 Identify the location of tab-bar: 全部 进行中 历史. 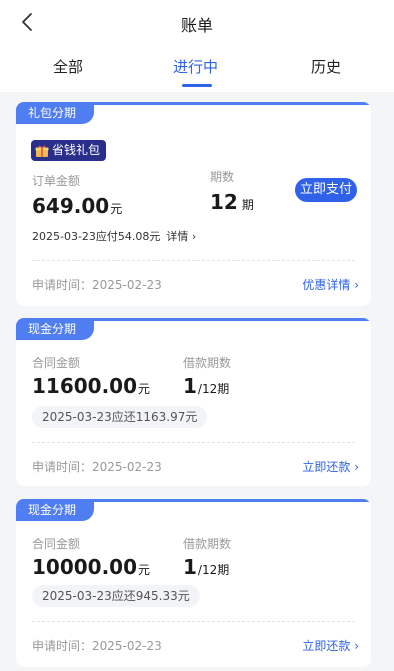
(197, 68).